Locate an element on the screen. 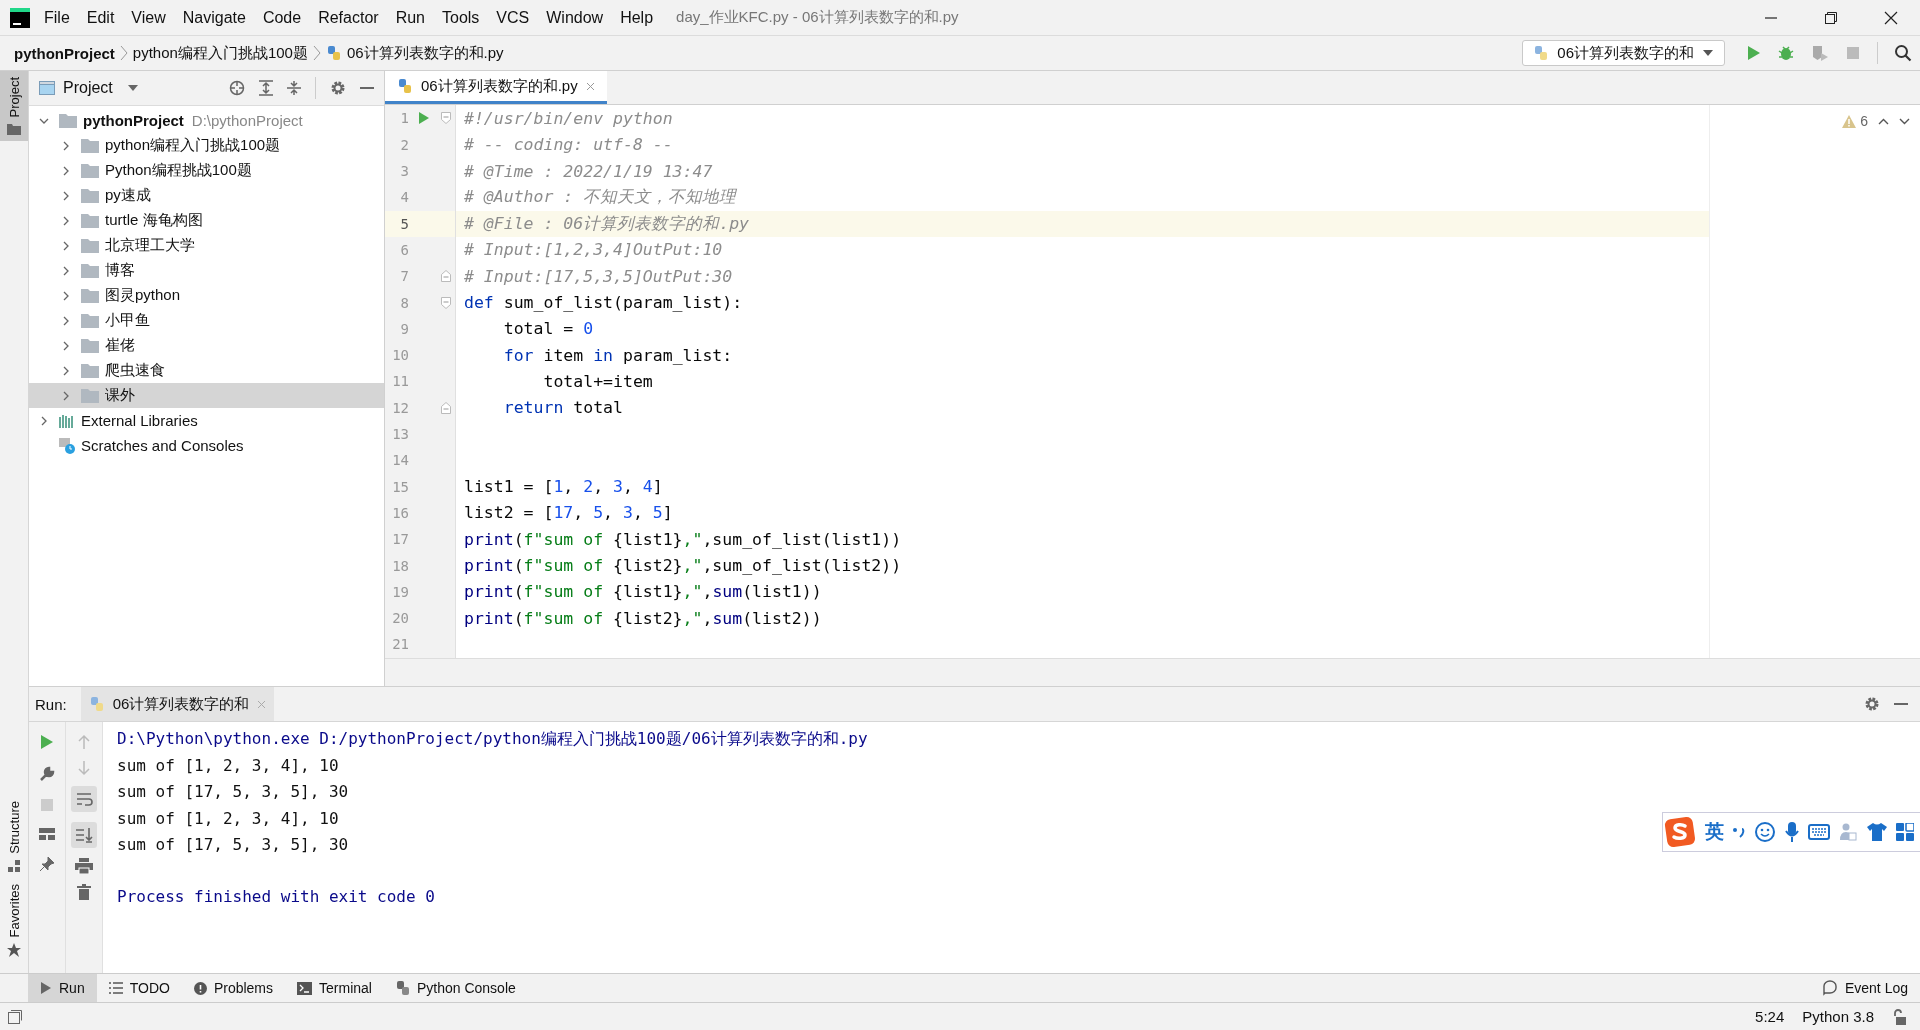 Image resolution: width=1920 pixels, height=1030 pixels. tree-item: python编程入门挑战100题 is located at coordinates (193, 145).